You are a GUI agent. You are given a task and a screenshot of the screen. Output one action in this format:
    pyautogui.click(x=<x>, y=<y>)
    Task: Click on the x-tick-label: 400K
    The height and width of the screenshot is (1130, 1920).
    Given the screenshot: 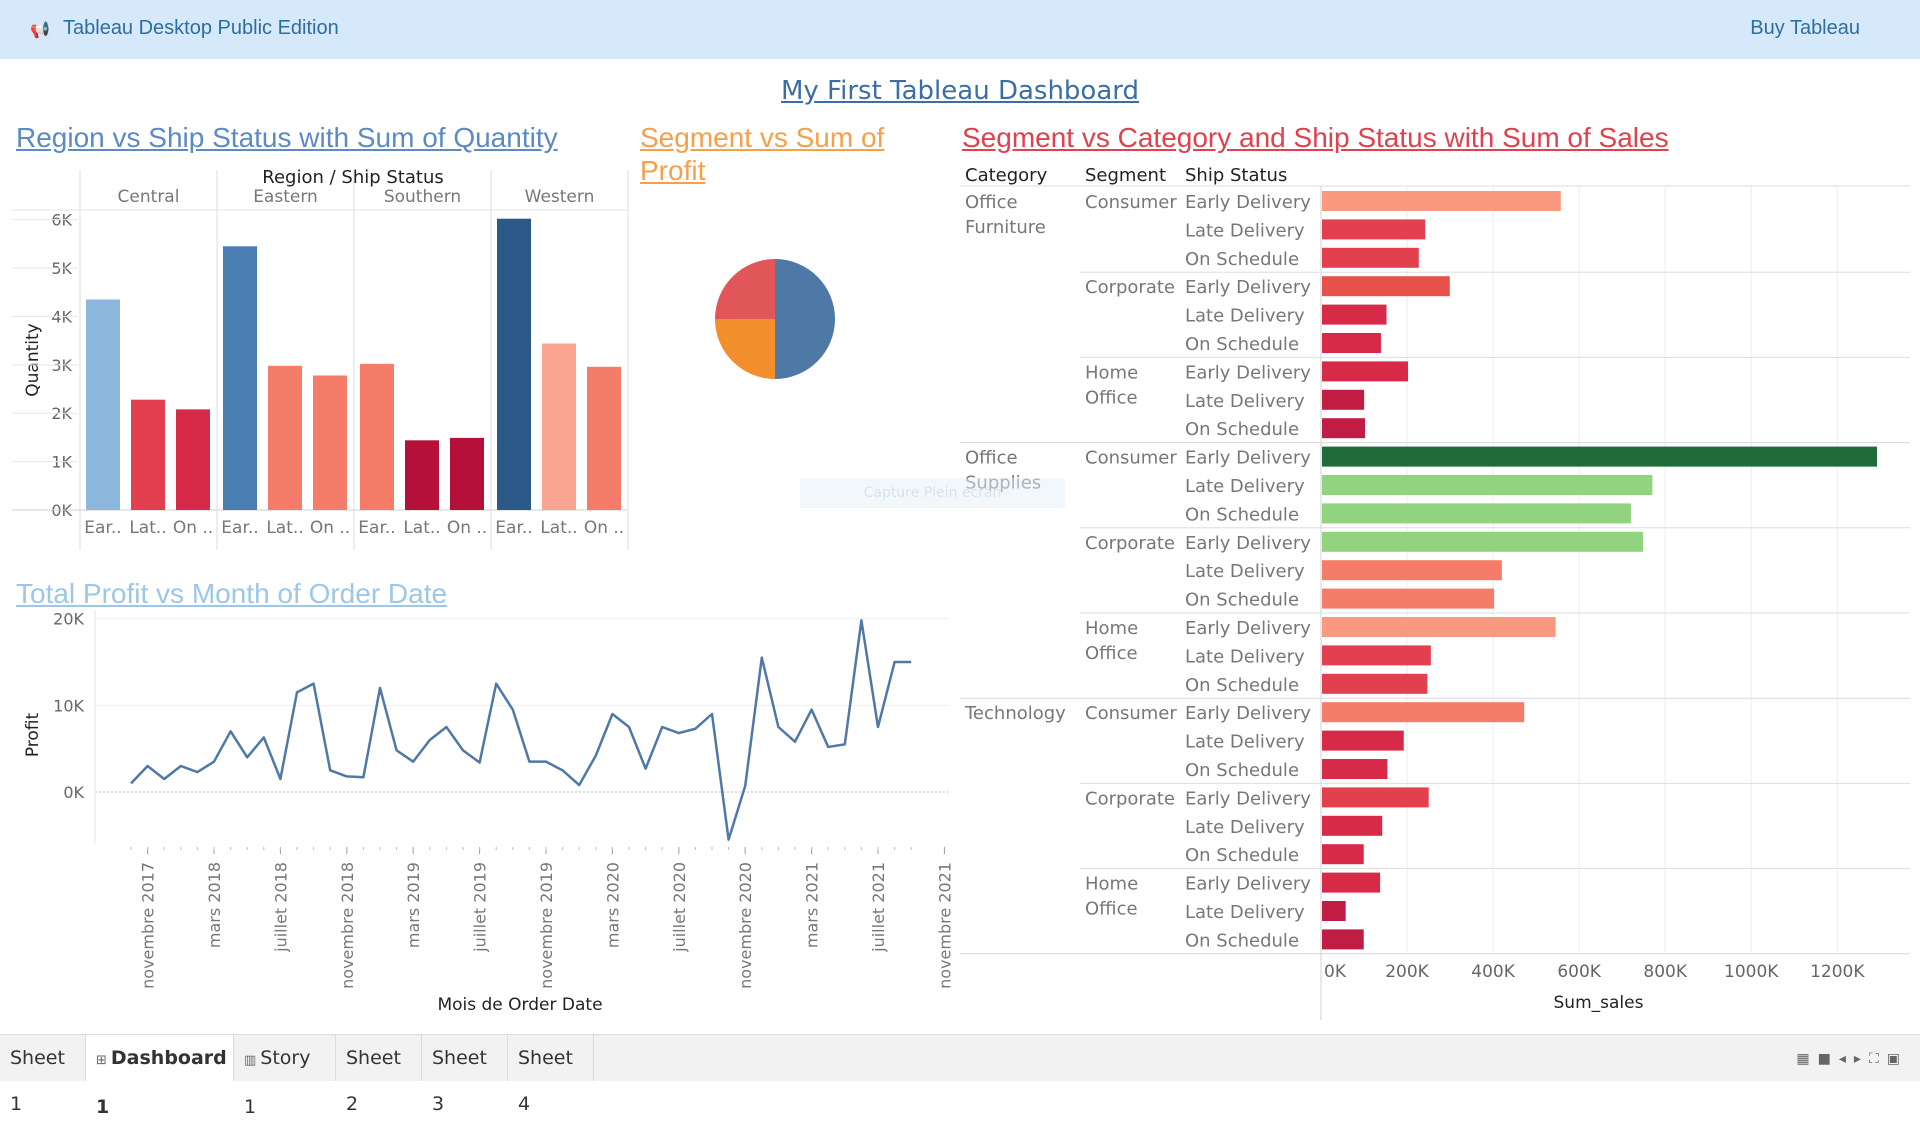 What is the action you would take?
    pyautogui.click(x=1493, y=972)
    